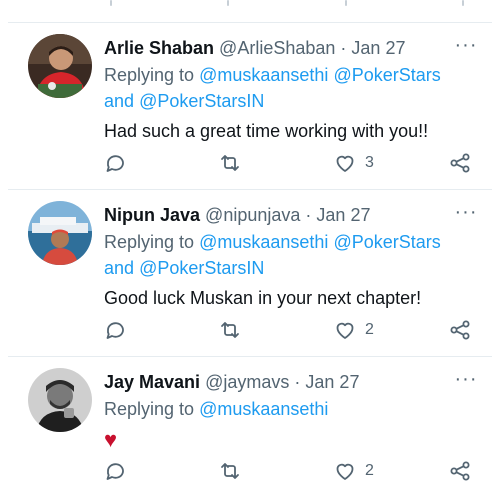  I want to click on tweet-header: Jay Mavani @jaymavs · Jan 27, so click(294, 382).